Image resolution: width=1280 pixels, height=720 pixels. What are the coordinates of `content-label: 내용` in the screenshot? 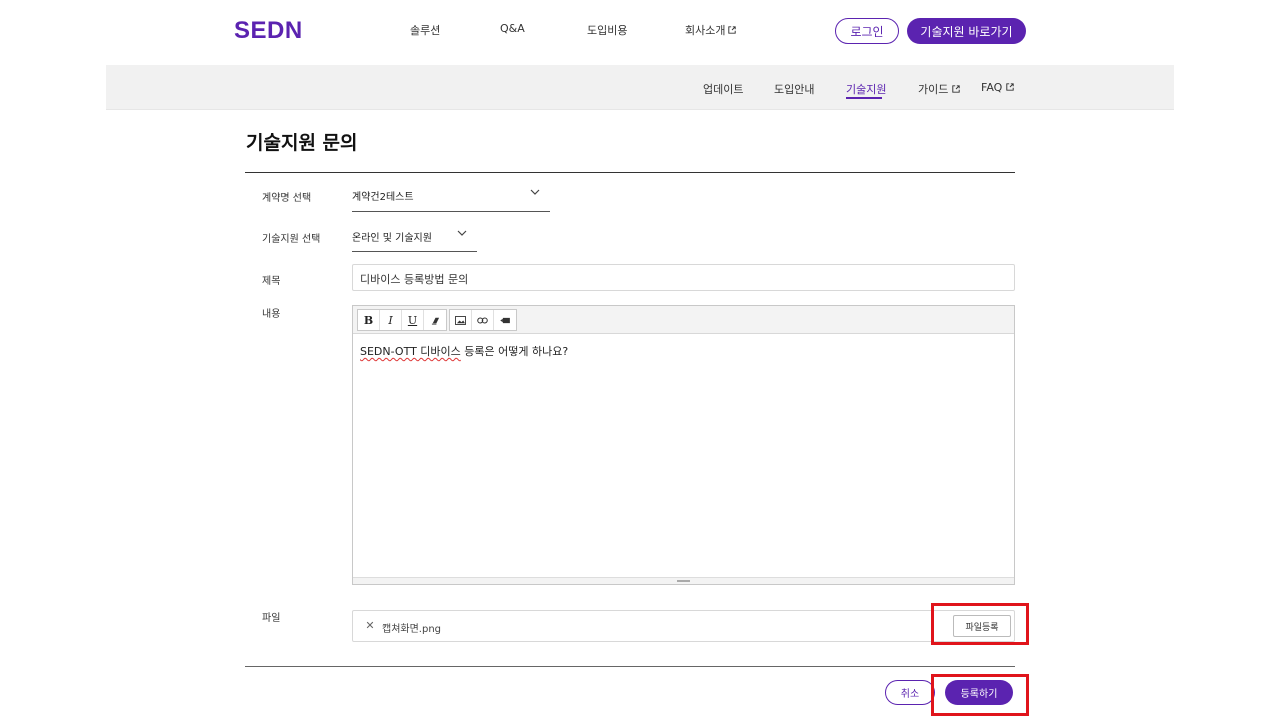 It's located at (271, 314).